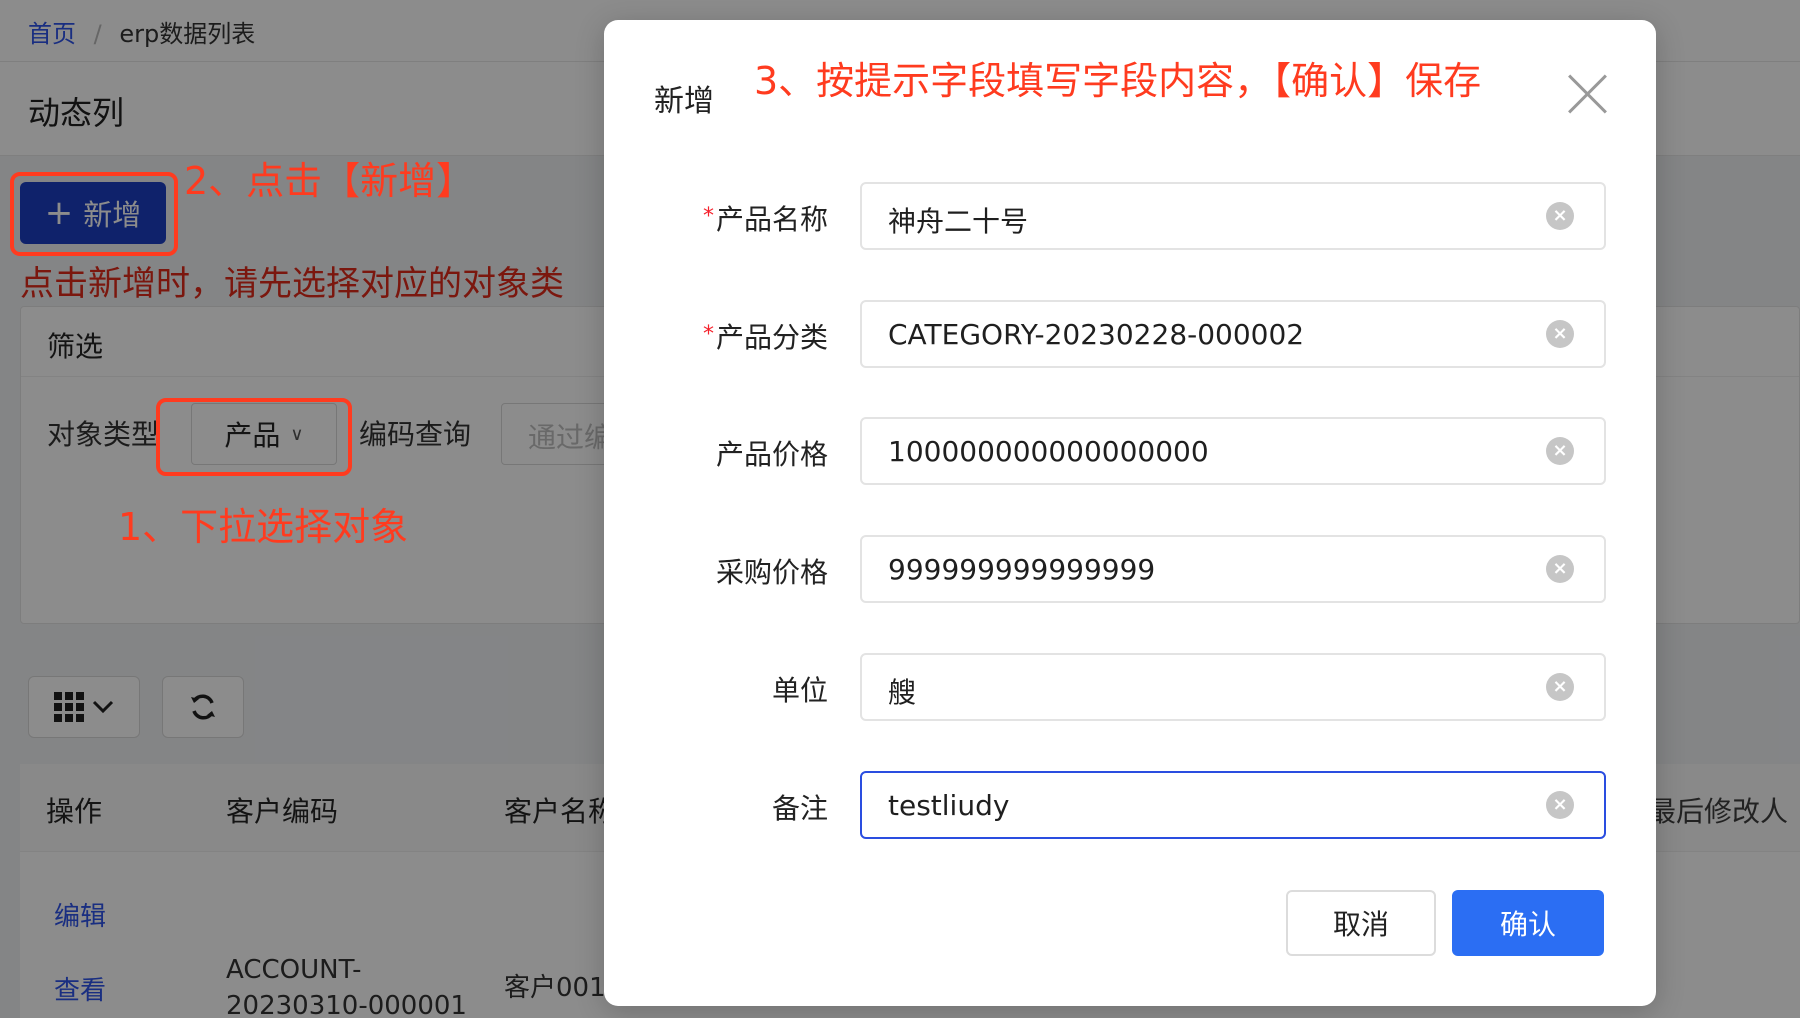 This screenshot has height=1018, width=1800. What do you see at coordinates (1118, 81) in the screenshot?
I see `annotation-step3: 3、按提示字段填写字段内容，【确认】保存` at bounding box center [1118, 81].